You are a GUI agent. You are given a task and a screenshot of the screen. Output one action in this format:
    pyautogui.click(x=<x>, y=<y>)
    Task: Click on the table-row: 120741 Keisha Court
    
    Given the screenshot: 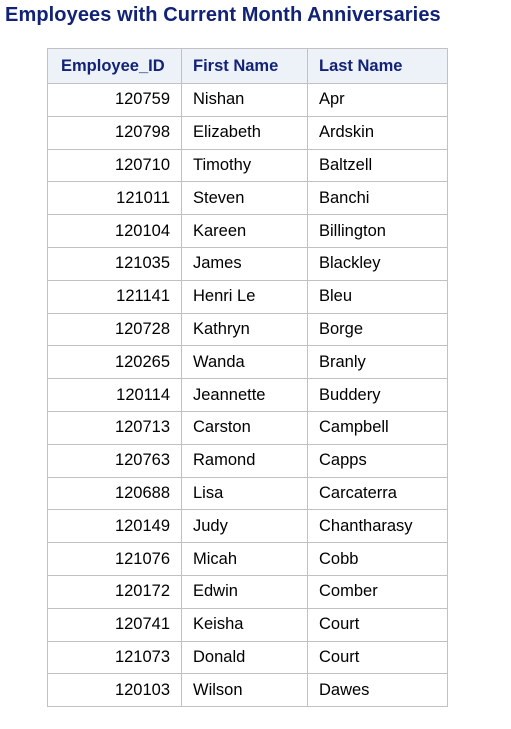 What is the action you would take?
    pyautogui.click(x=247, y=624)
    